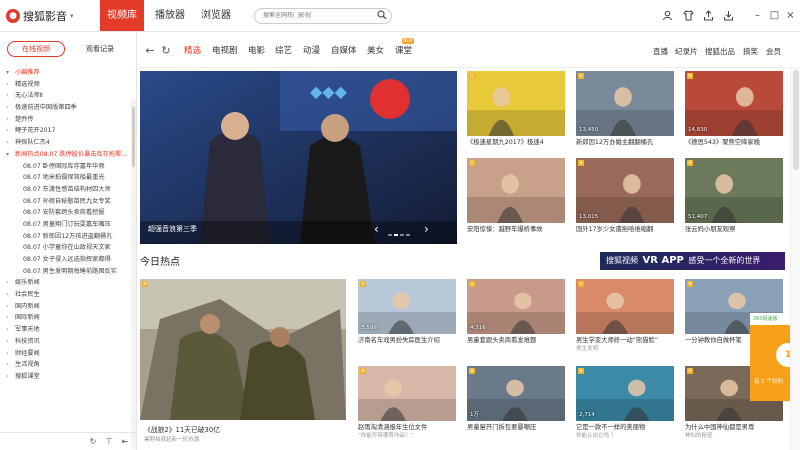 This screenshot has height=450, width=800. What do you see at coordinates (65, 167) in the screenshot?
I see `sidebar-item: 08.07 卧停国际库存嘉年华频` at bounding box center [65, 167].